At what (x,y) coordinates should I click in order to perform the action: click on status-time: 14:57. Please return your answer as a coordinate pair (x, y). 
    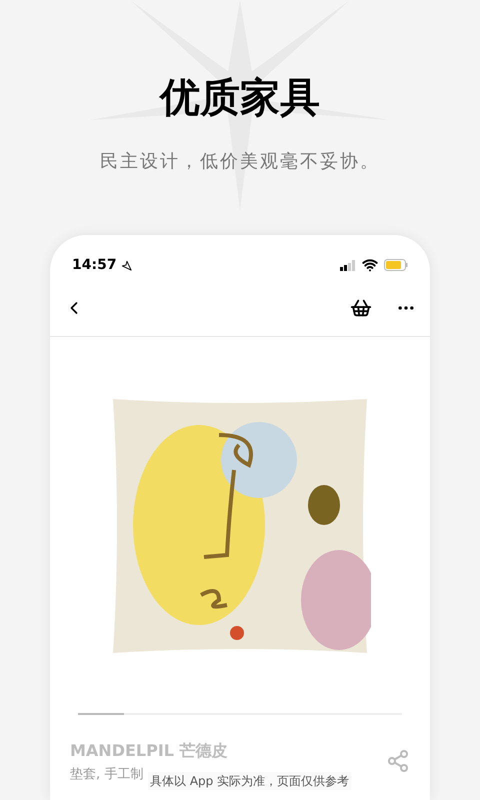
    Looking at the image, I should click on (94, 265).